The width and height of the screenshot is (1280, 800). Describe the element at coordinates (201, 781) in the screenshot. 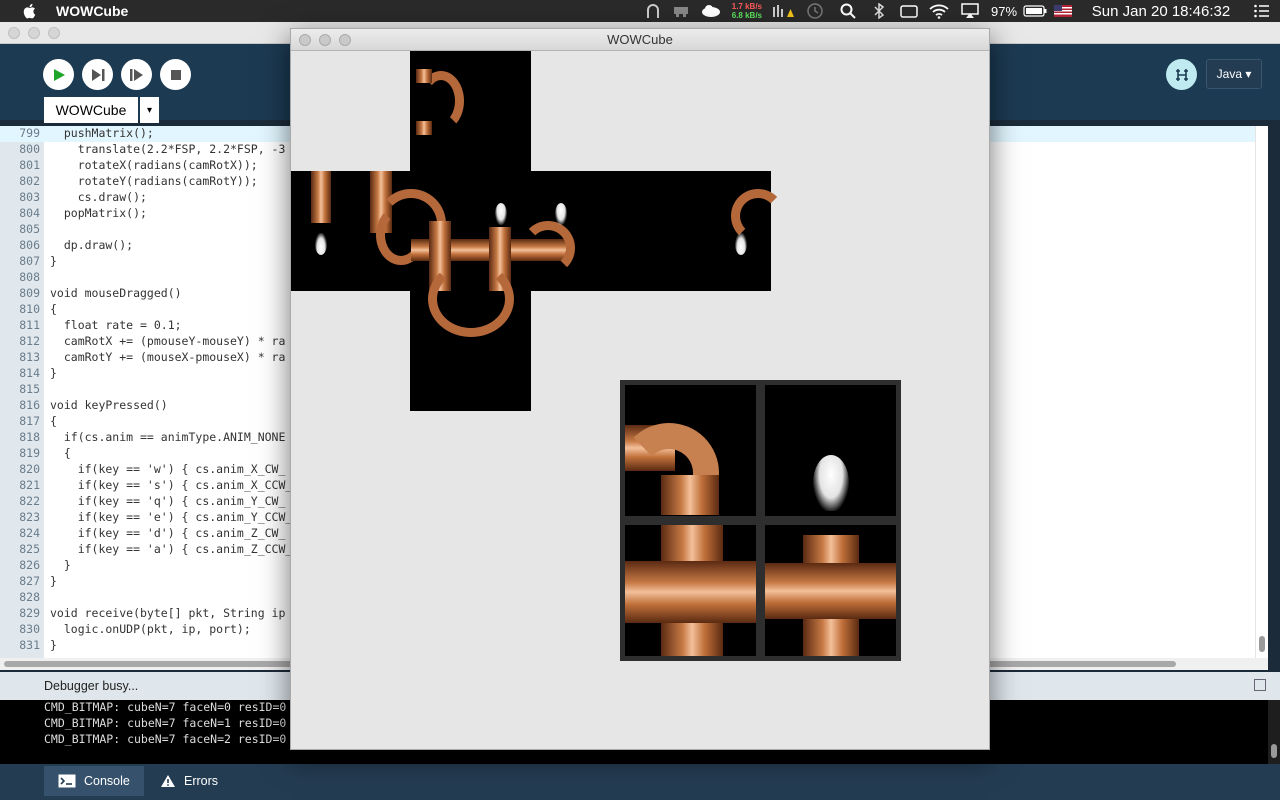

I see `tab-errors-label: Errors` at that location.